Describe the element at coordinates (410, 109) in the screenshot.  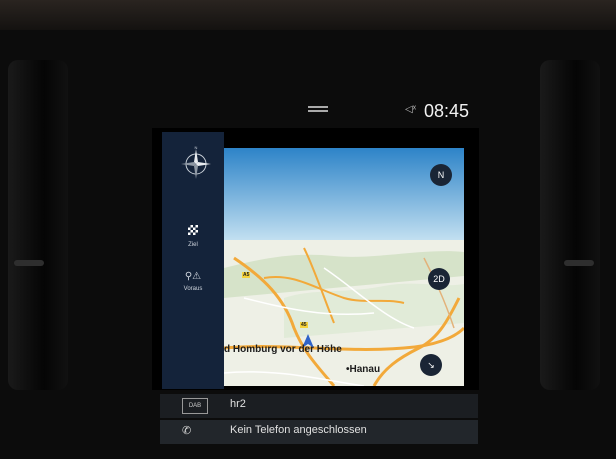
I see `volume-muted-icon: ◁ˣ` at that location.